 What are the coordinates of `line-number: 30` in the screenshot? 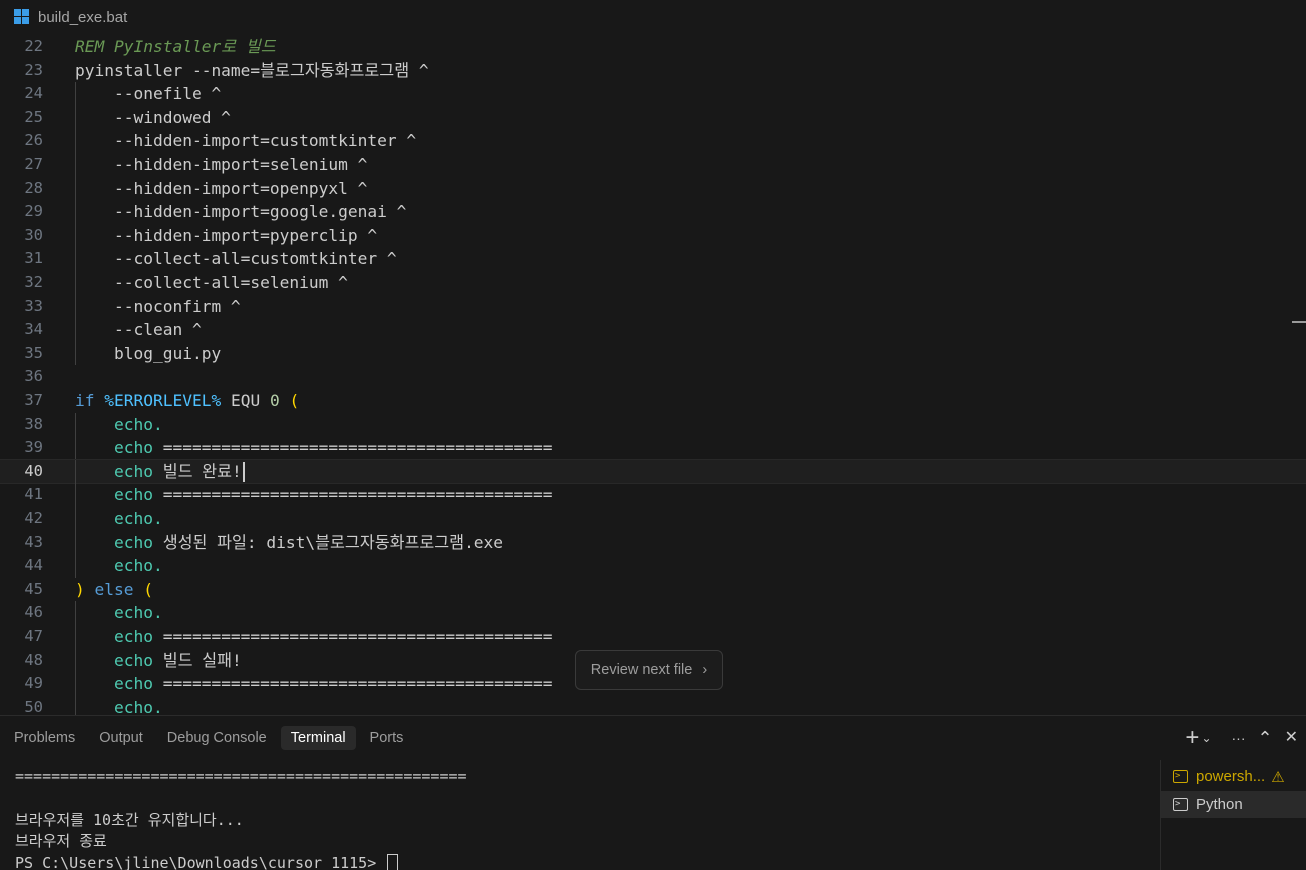 It's located at (21, 236).